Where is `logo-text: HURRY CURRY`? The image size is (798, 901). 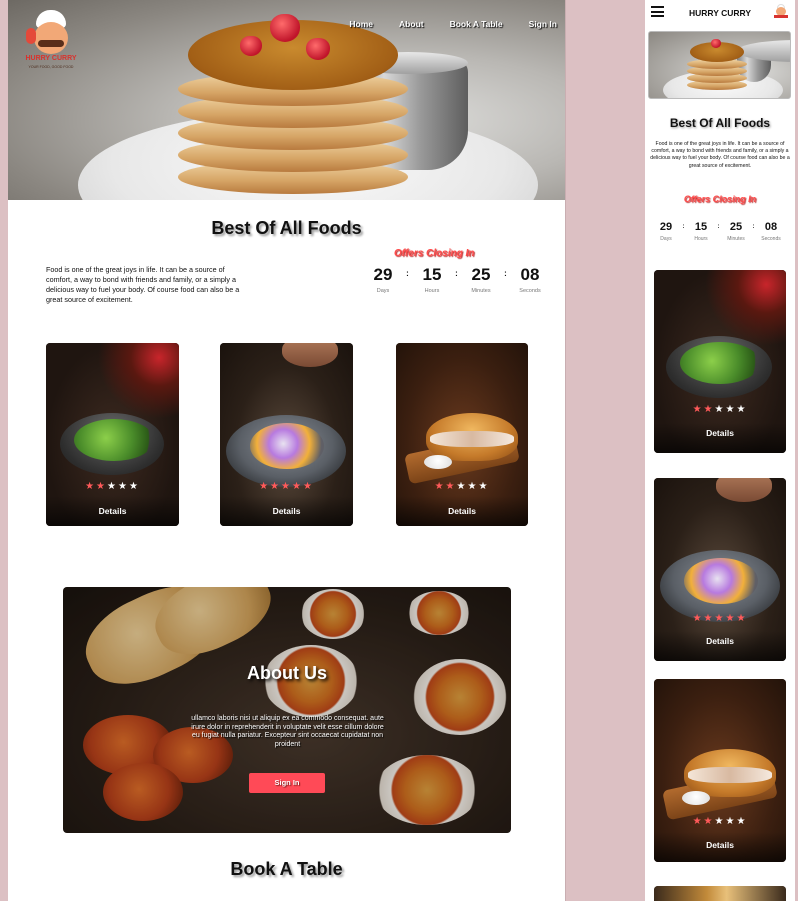 logo-text: HURRY CURRY is located at coordinates (51, 58).